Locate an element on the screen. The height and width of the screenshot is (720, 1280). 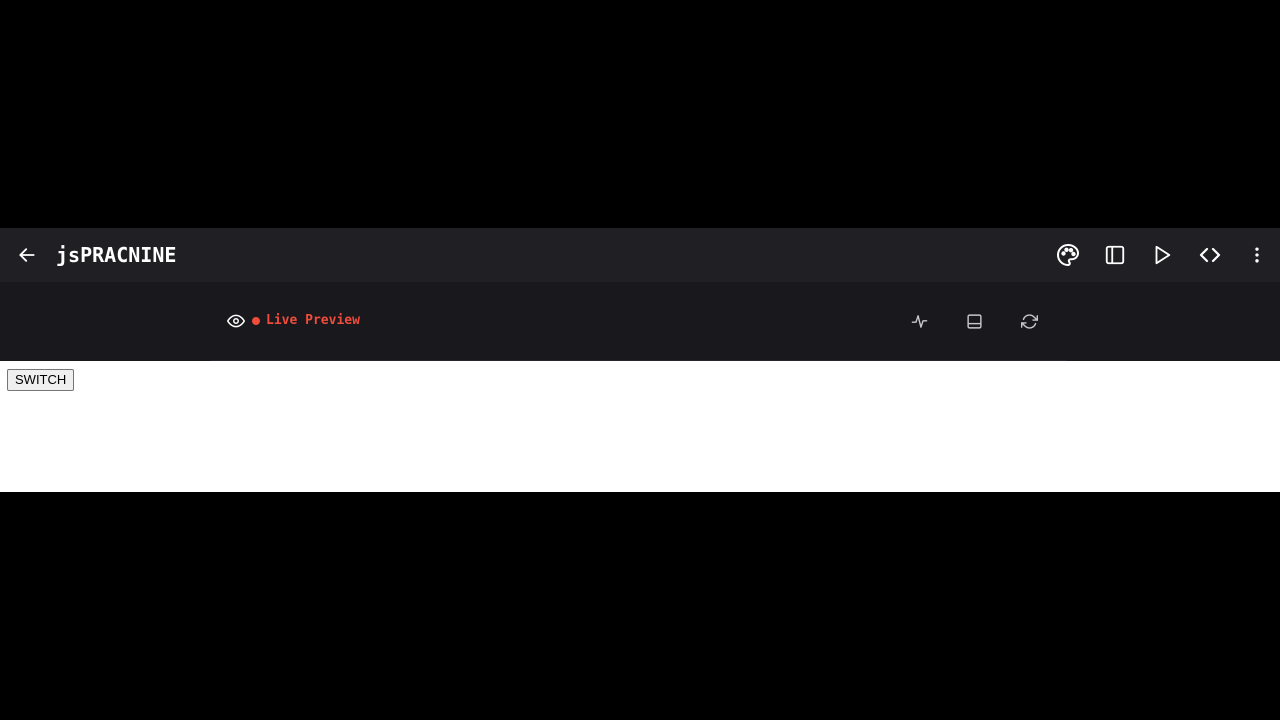
toggle-console-button is located at coordinates (974, 321).